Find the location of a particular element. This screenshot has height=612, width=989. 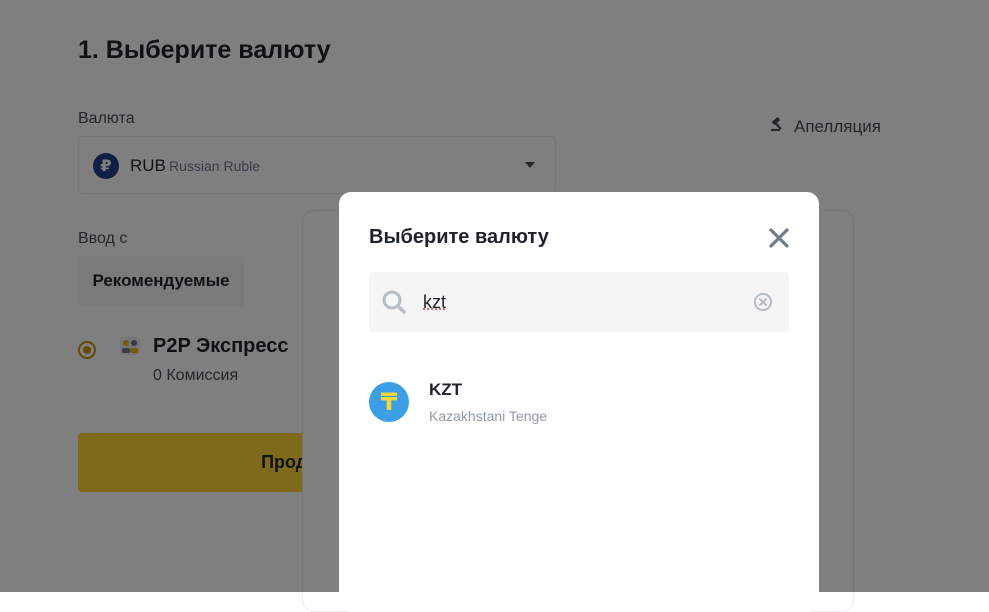

currency-search is located at coordinates (579, 302).